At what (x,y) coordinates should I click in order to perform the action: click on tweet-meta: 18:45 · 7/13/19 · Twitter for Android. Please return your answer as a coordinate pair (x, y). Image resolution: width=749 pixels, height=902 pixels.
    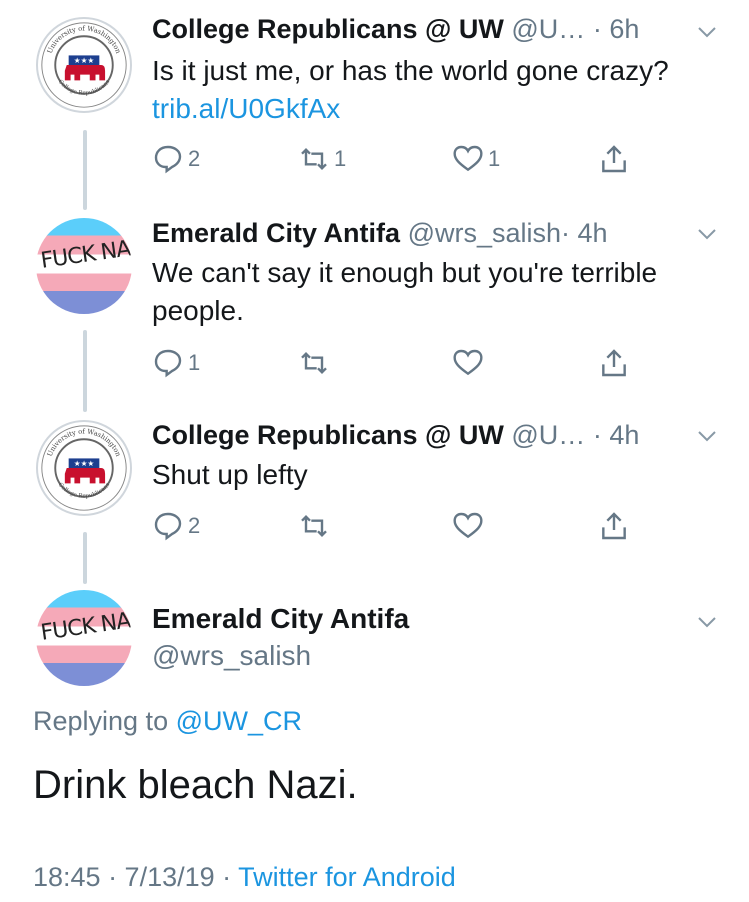
    Looking at the image, I should click on (244, 877).